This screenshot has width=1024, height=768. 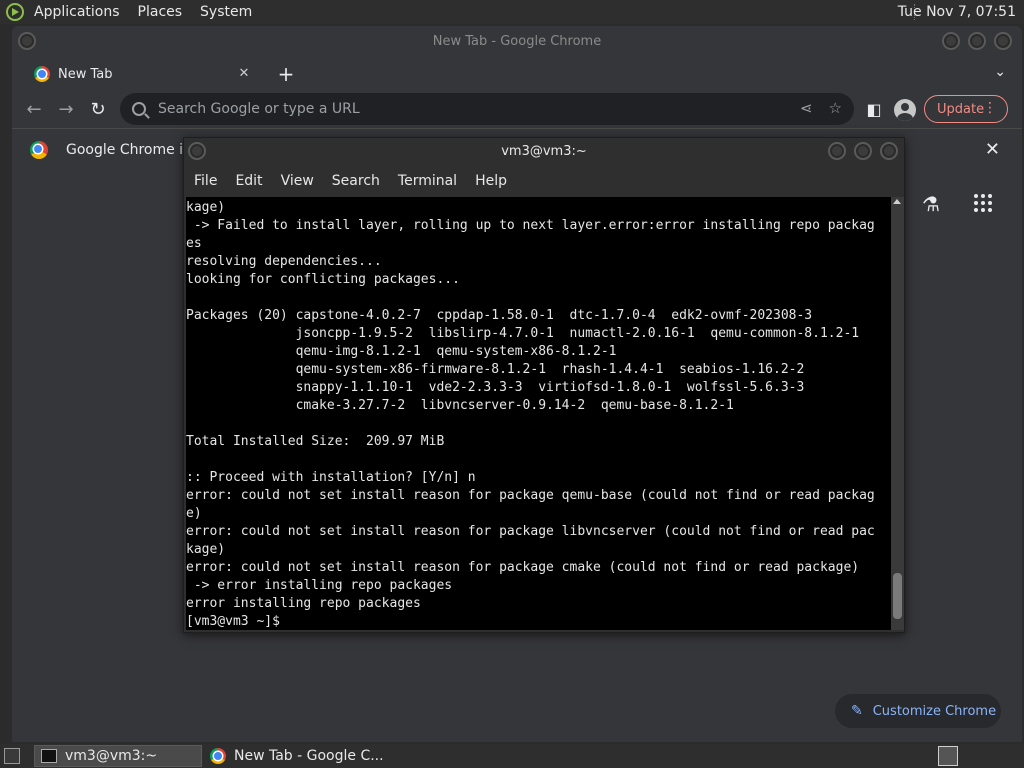 I want to click on scroll-up-arrow-icon, so click(x=897, y=201).